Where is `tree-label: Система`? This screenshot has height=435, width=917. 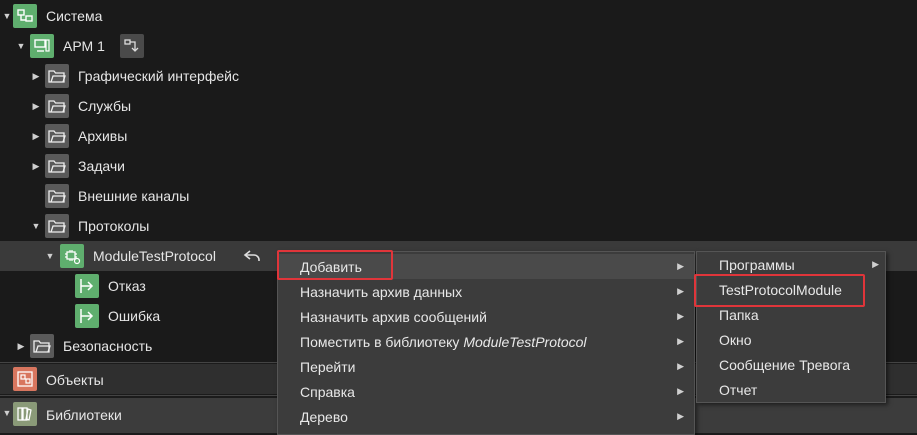 tree-label: Система is located at coordinates (74, 16).